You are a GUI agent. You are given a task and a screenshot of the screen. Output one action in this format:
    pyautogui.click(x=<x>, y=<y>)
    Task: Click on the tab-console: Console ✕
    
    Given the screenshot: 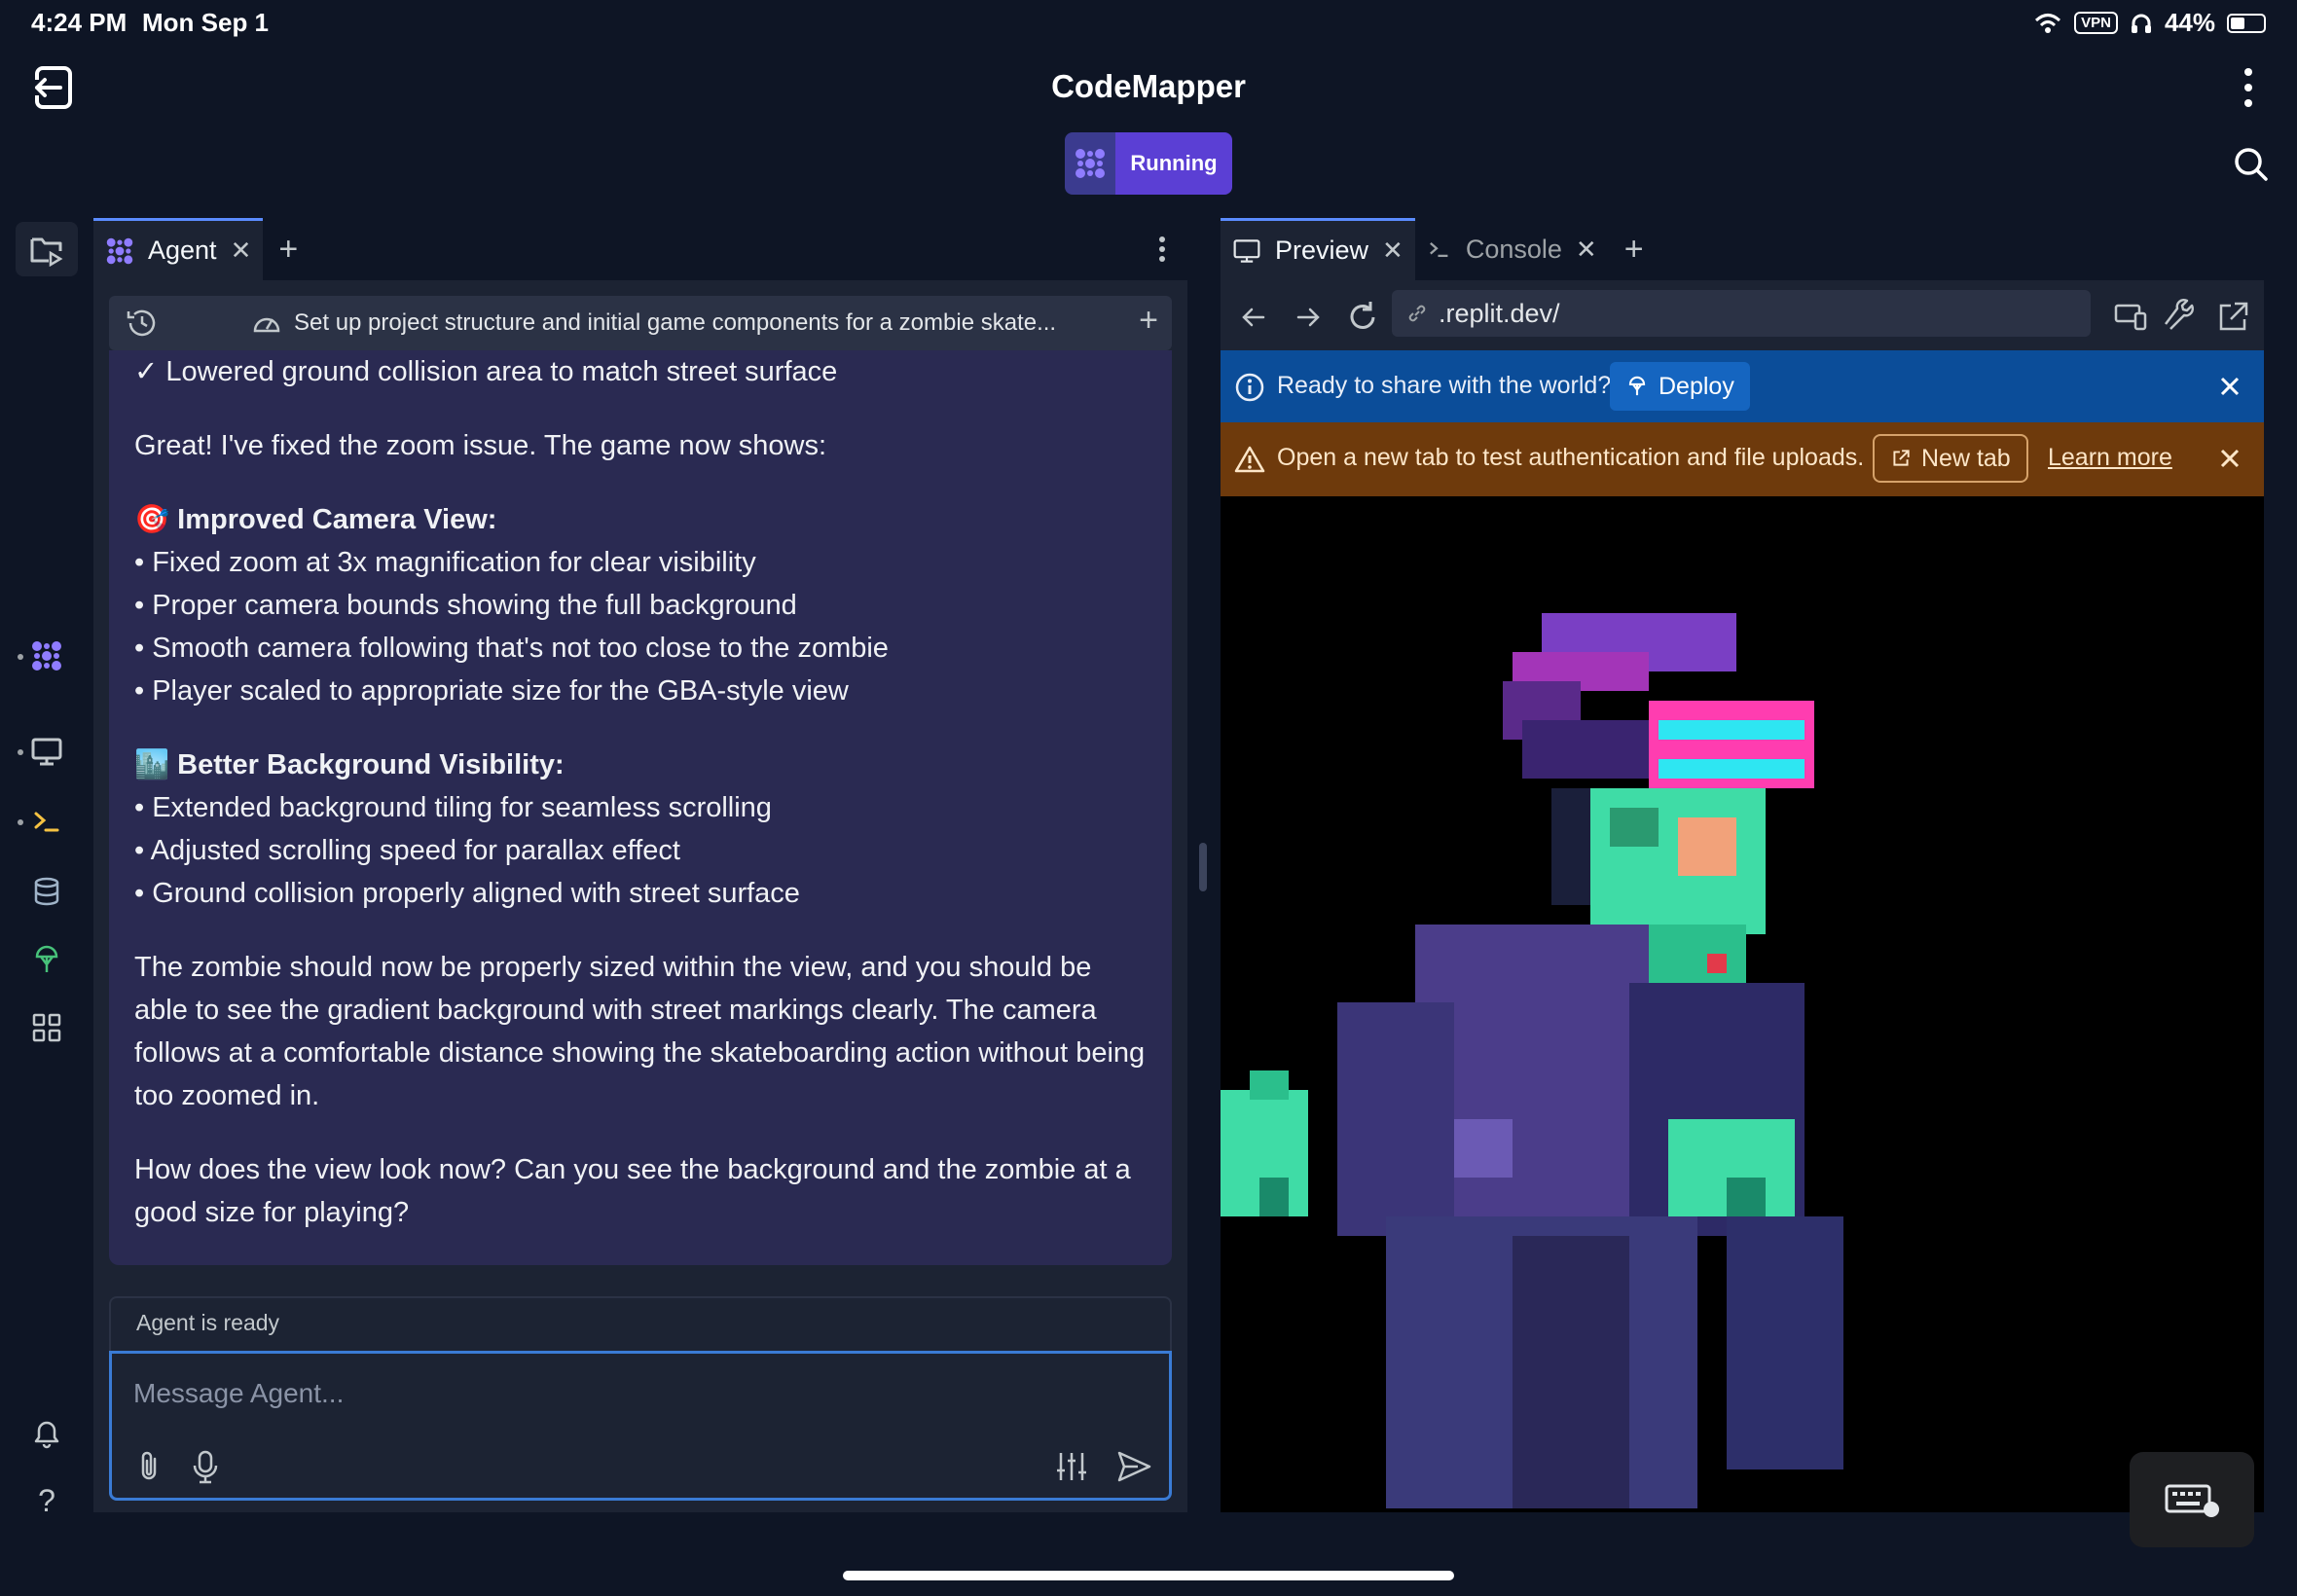 What is the action you would take?
    pyautogui.click(x=1512, y=249)
    